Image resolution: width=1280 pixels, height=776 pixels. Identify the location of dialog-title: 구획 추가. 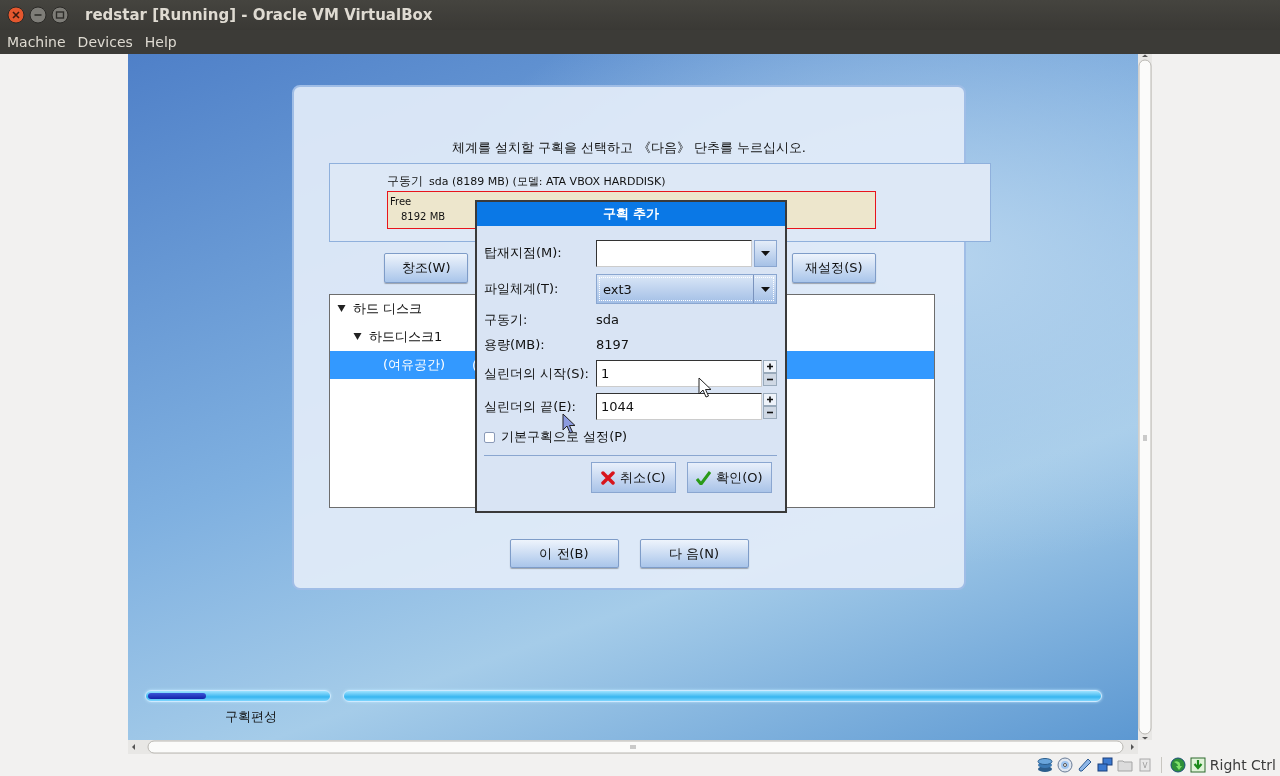
(631, 214).